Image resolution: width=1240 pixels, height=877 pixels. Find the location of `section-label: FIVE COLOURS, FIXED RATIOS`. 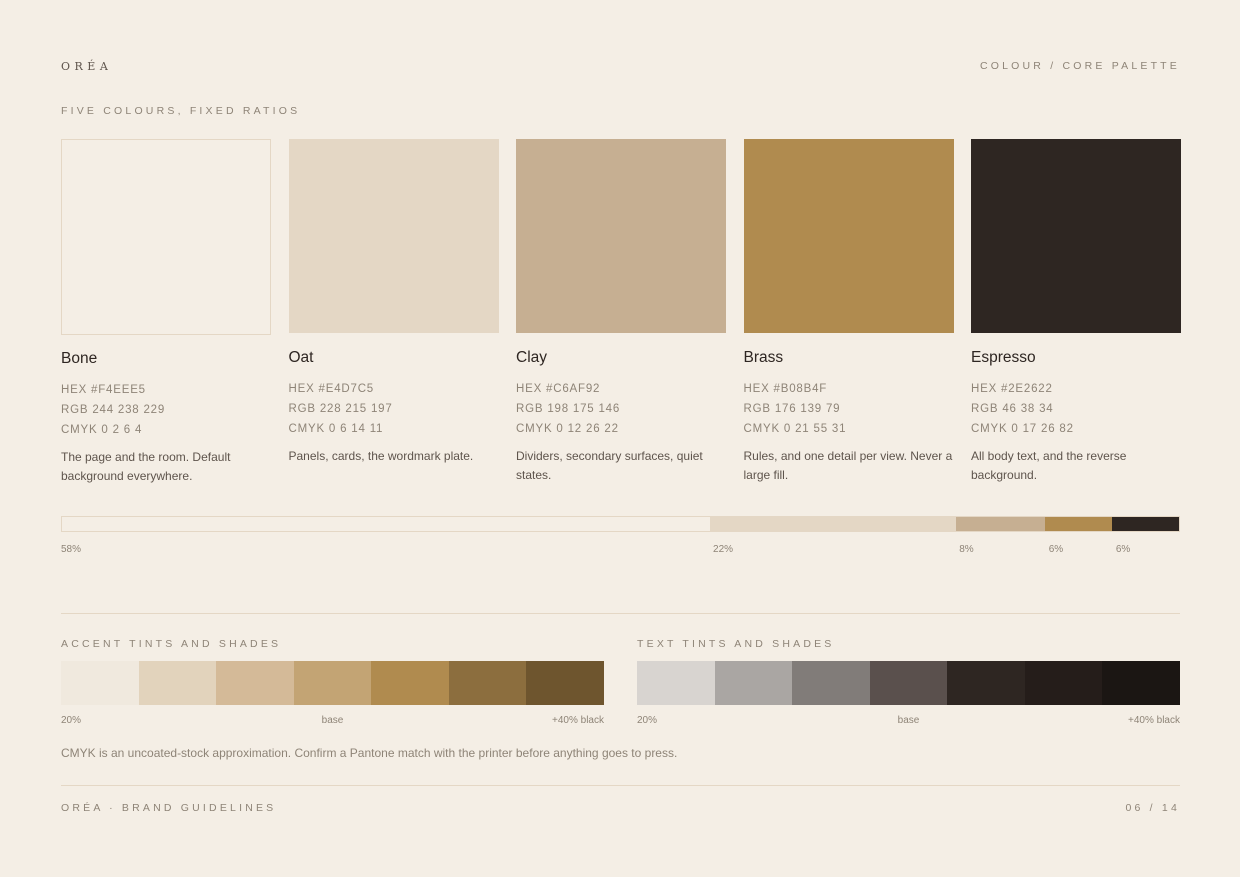

section-label: FIVE COLOURS, FIXED RATIOS is located at coordinates (181, 111).